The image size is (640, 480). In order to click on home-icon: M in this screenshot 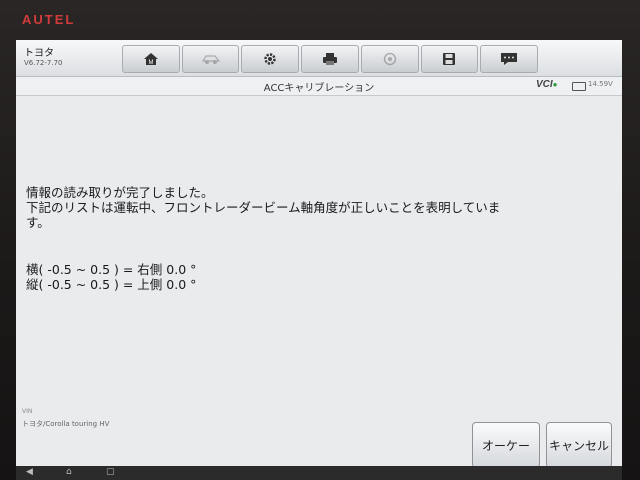, I will do `click(150, 59)`.